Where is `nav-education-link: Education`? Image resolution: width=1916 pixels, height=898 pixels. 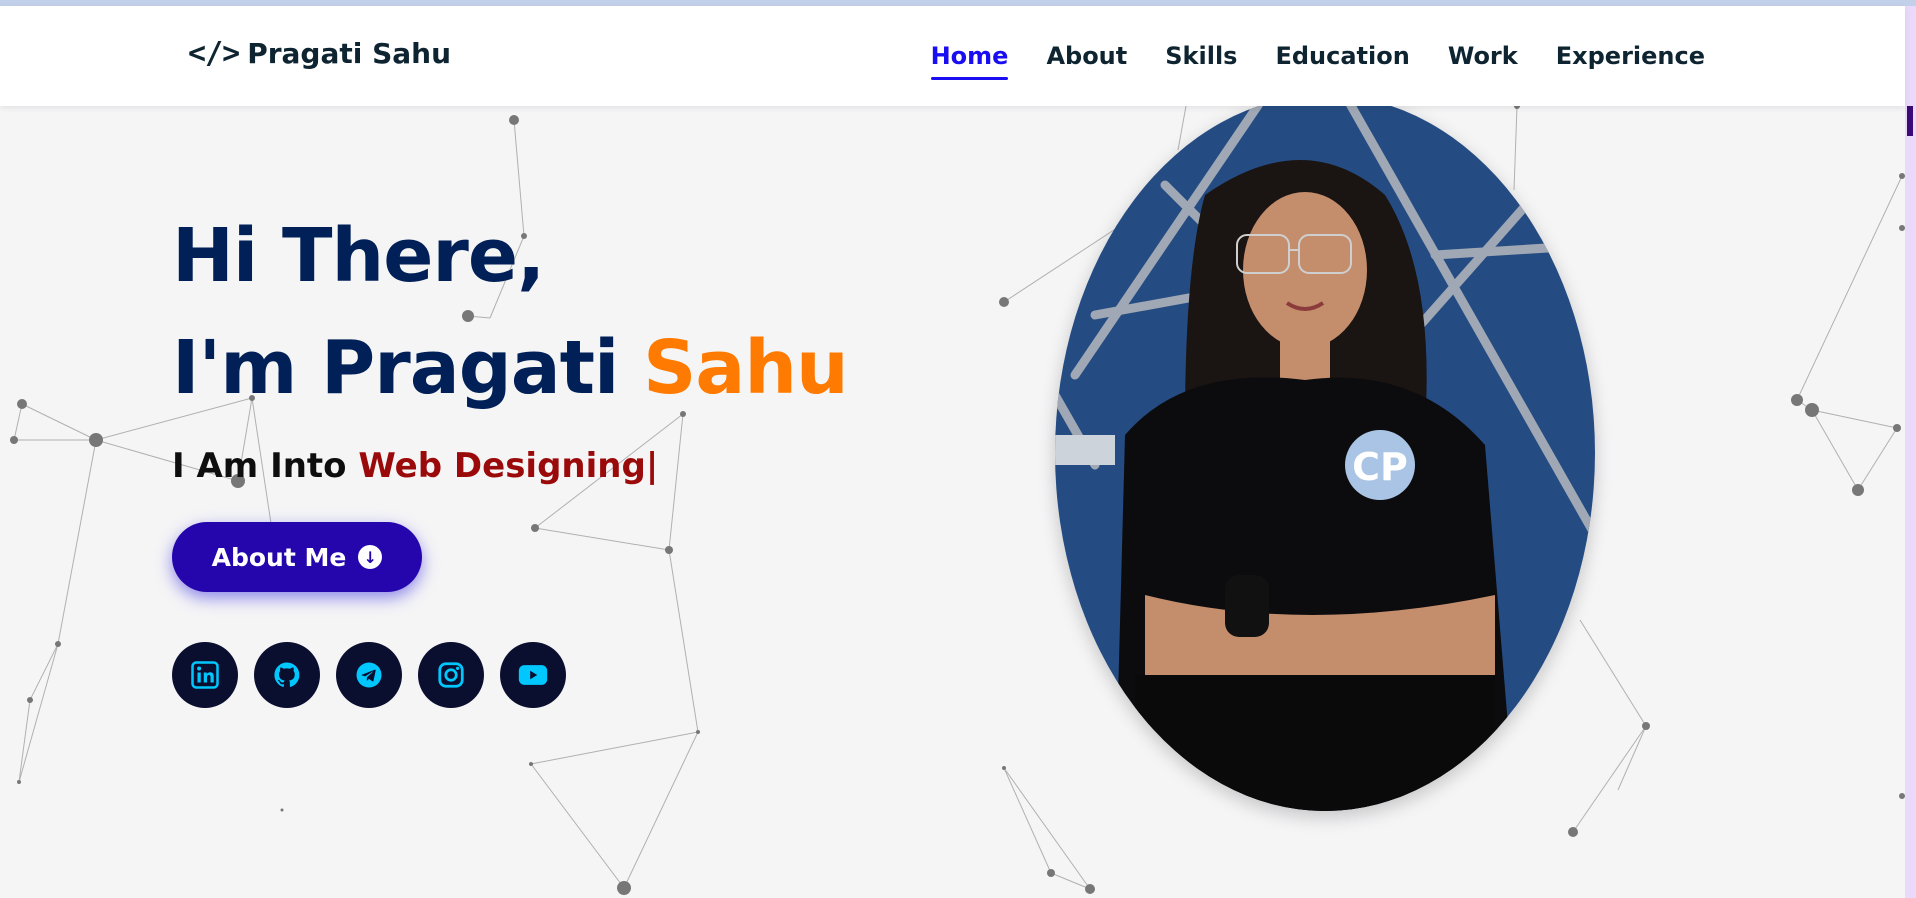 nav-education-link: Education is located at coordinates (1342, 61).